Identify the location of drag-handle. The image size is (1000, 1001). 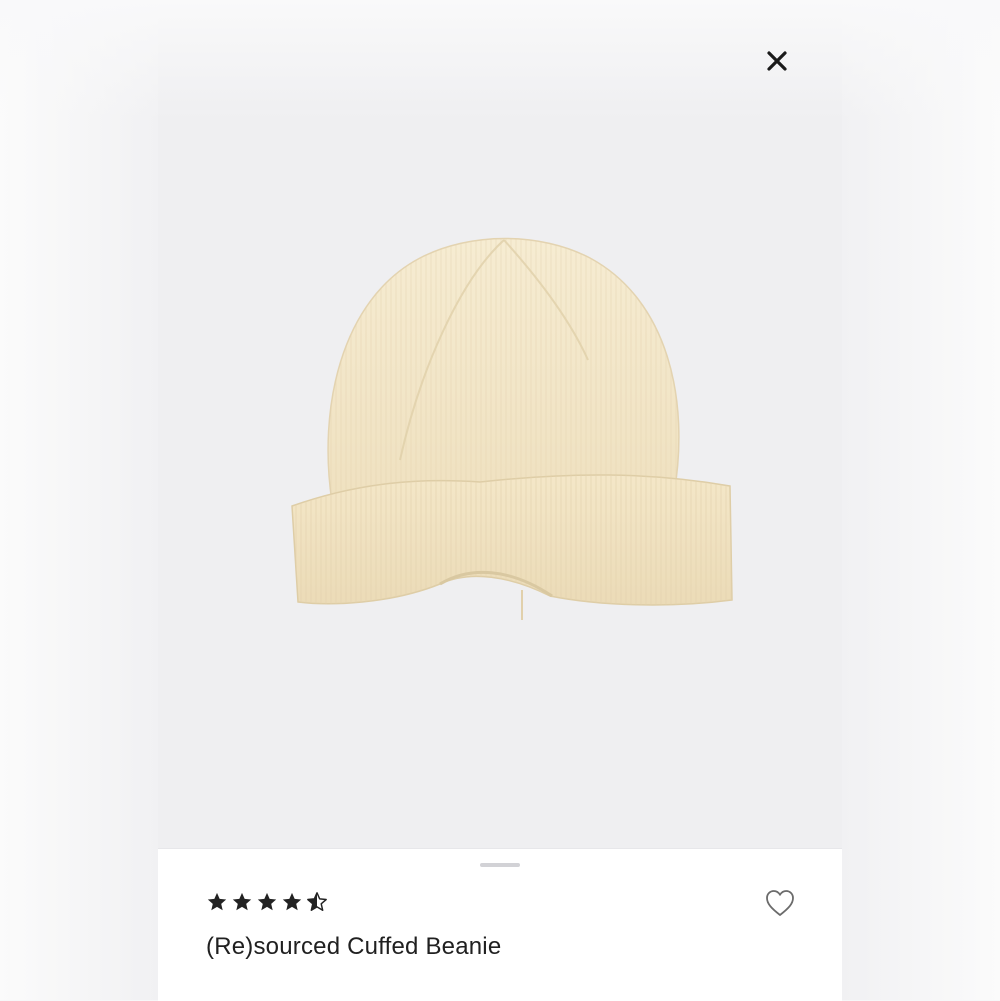
(500, 865).